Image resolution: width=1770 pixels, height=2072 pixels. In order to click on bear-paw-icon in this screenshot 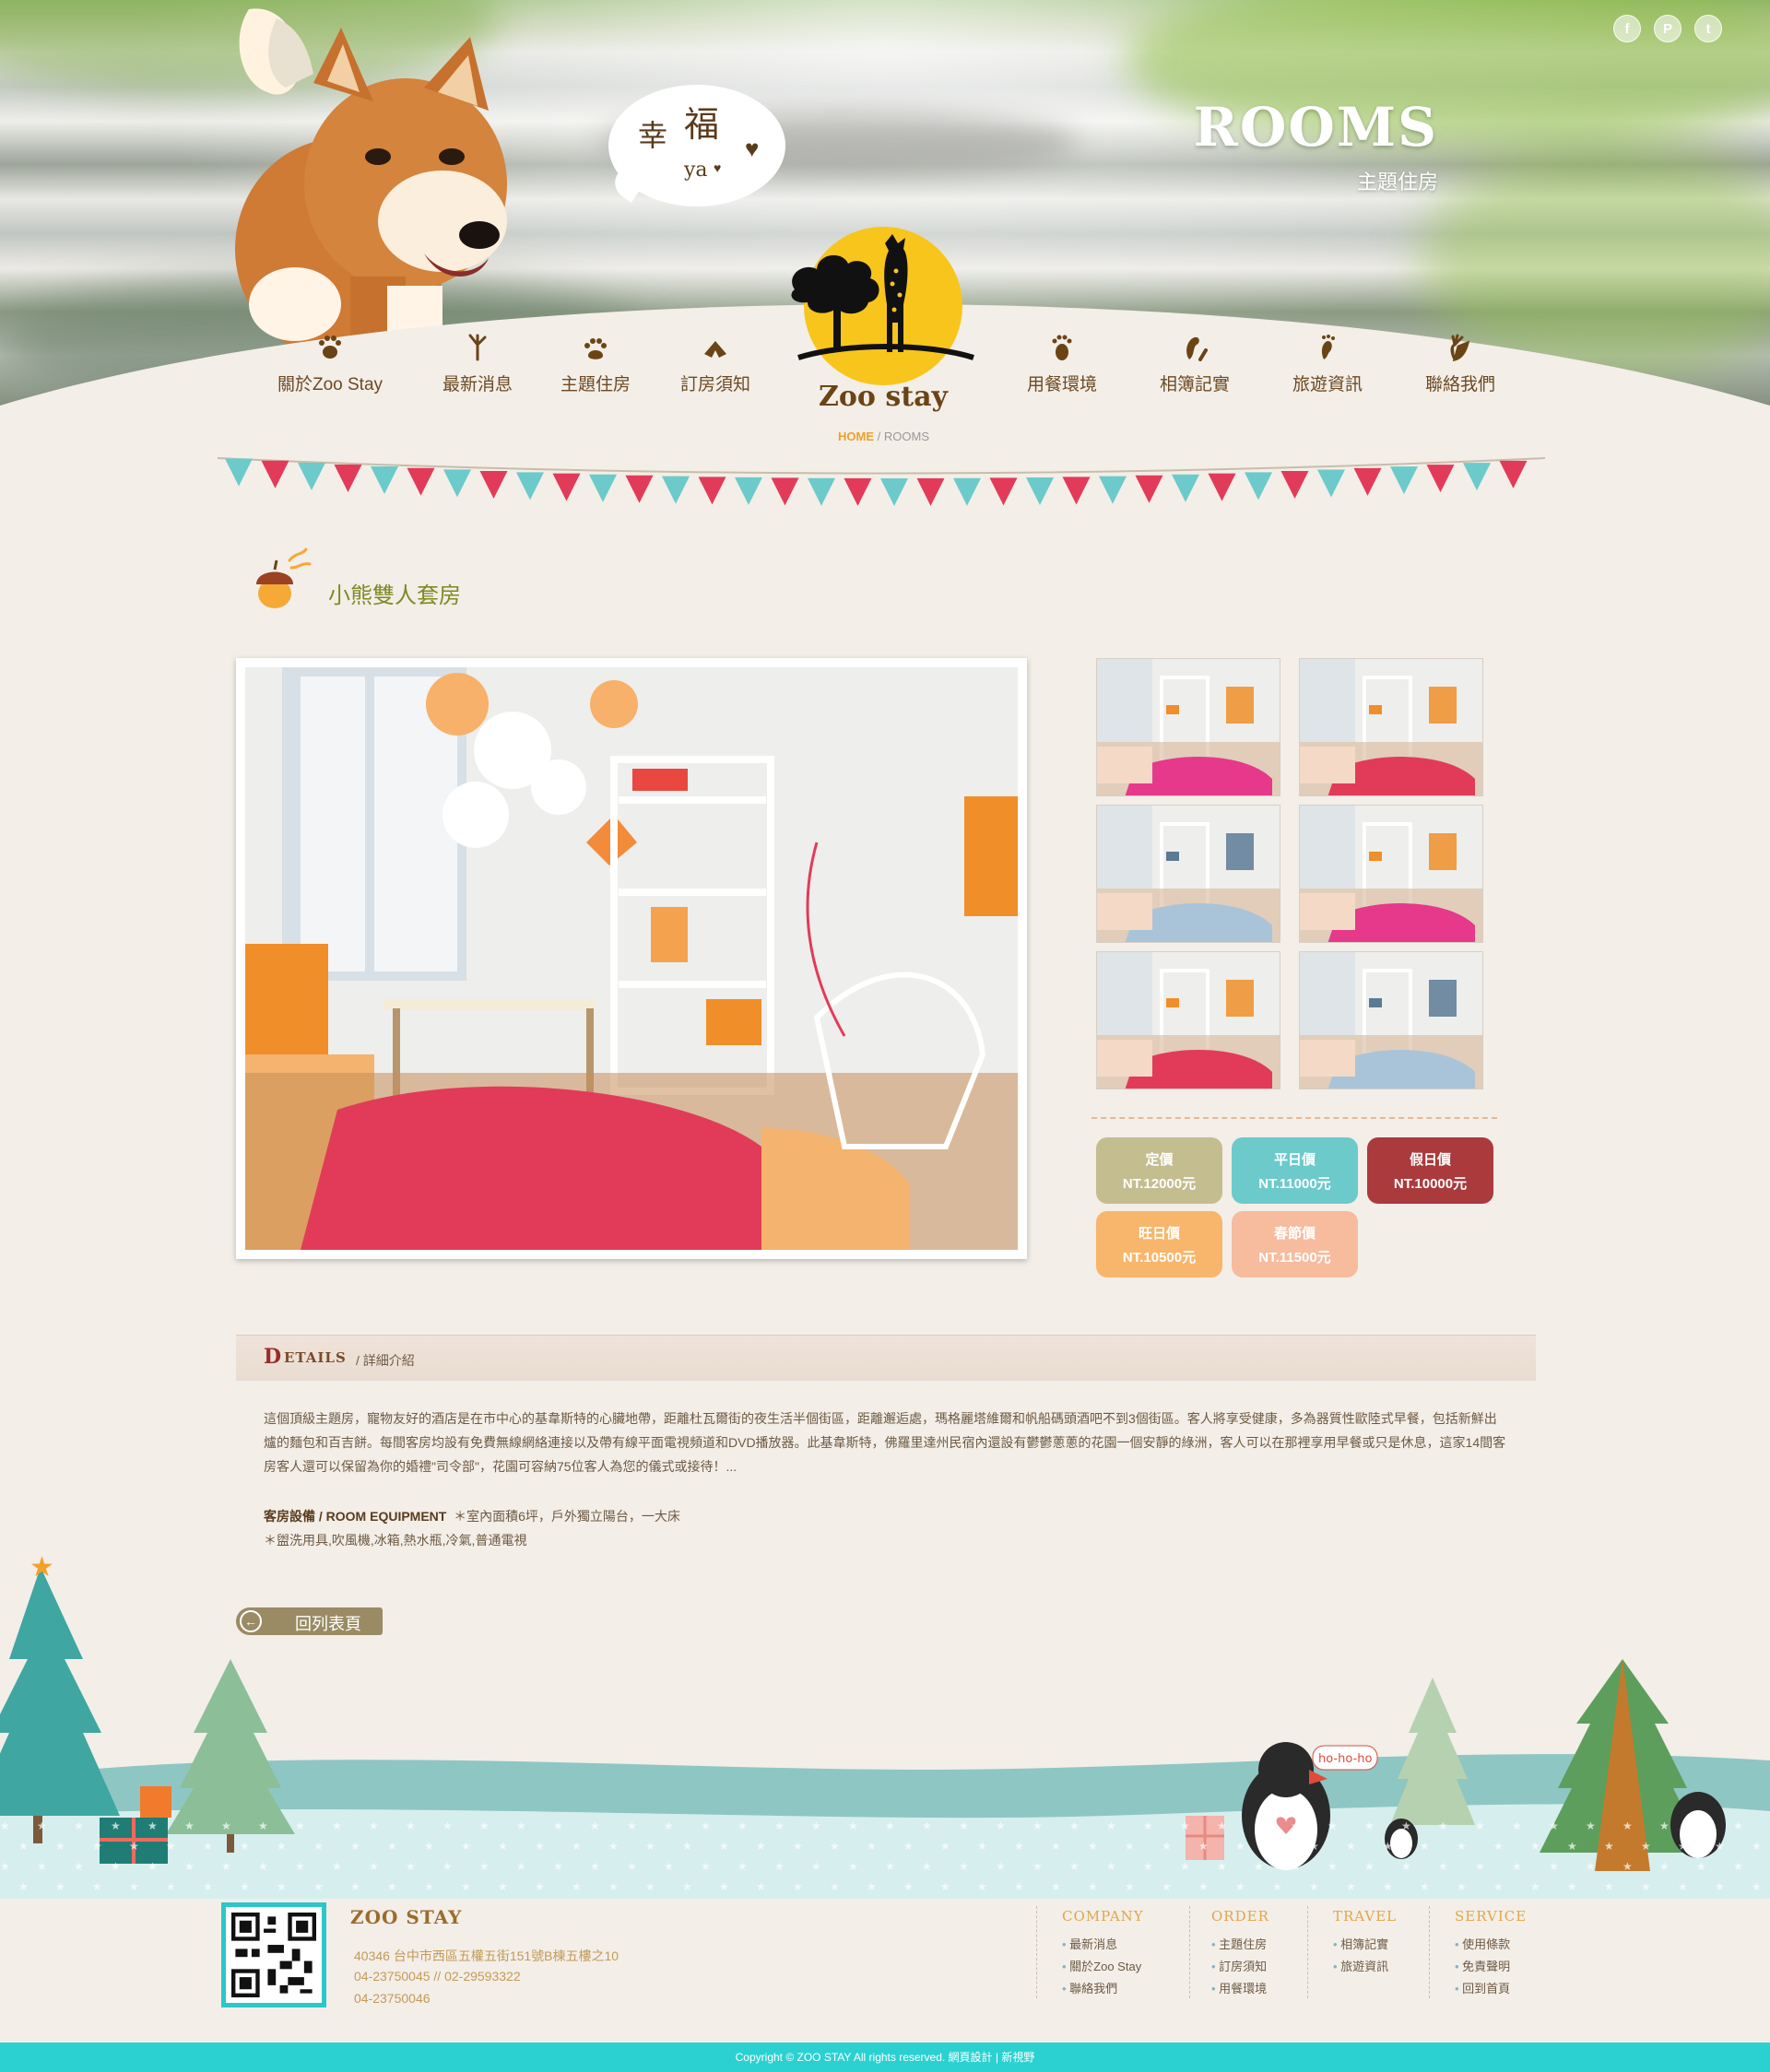, I will do `click(1062, 352)`.